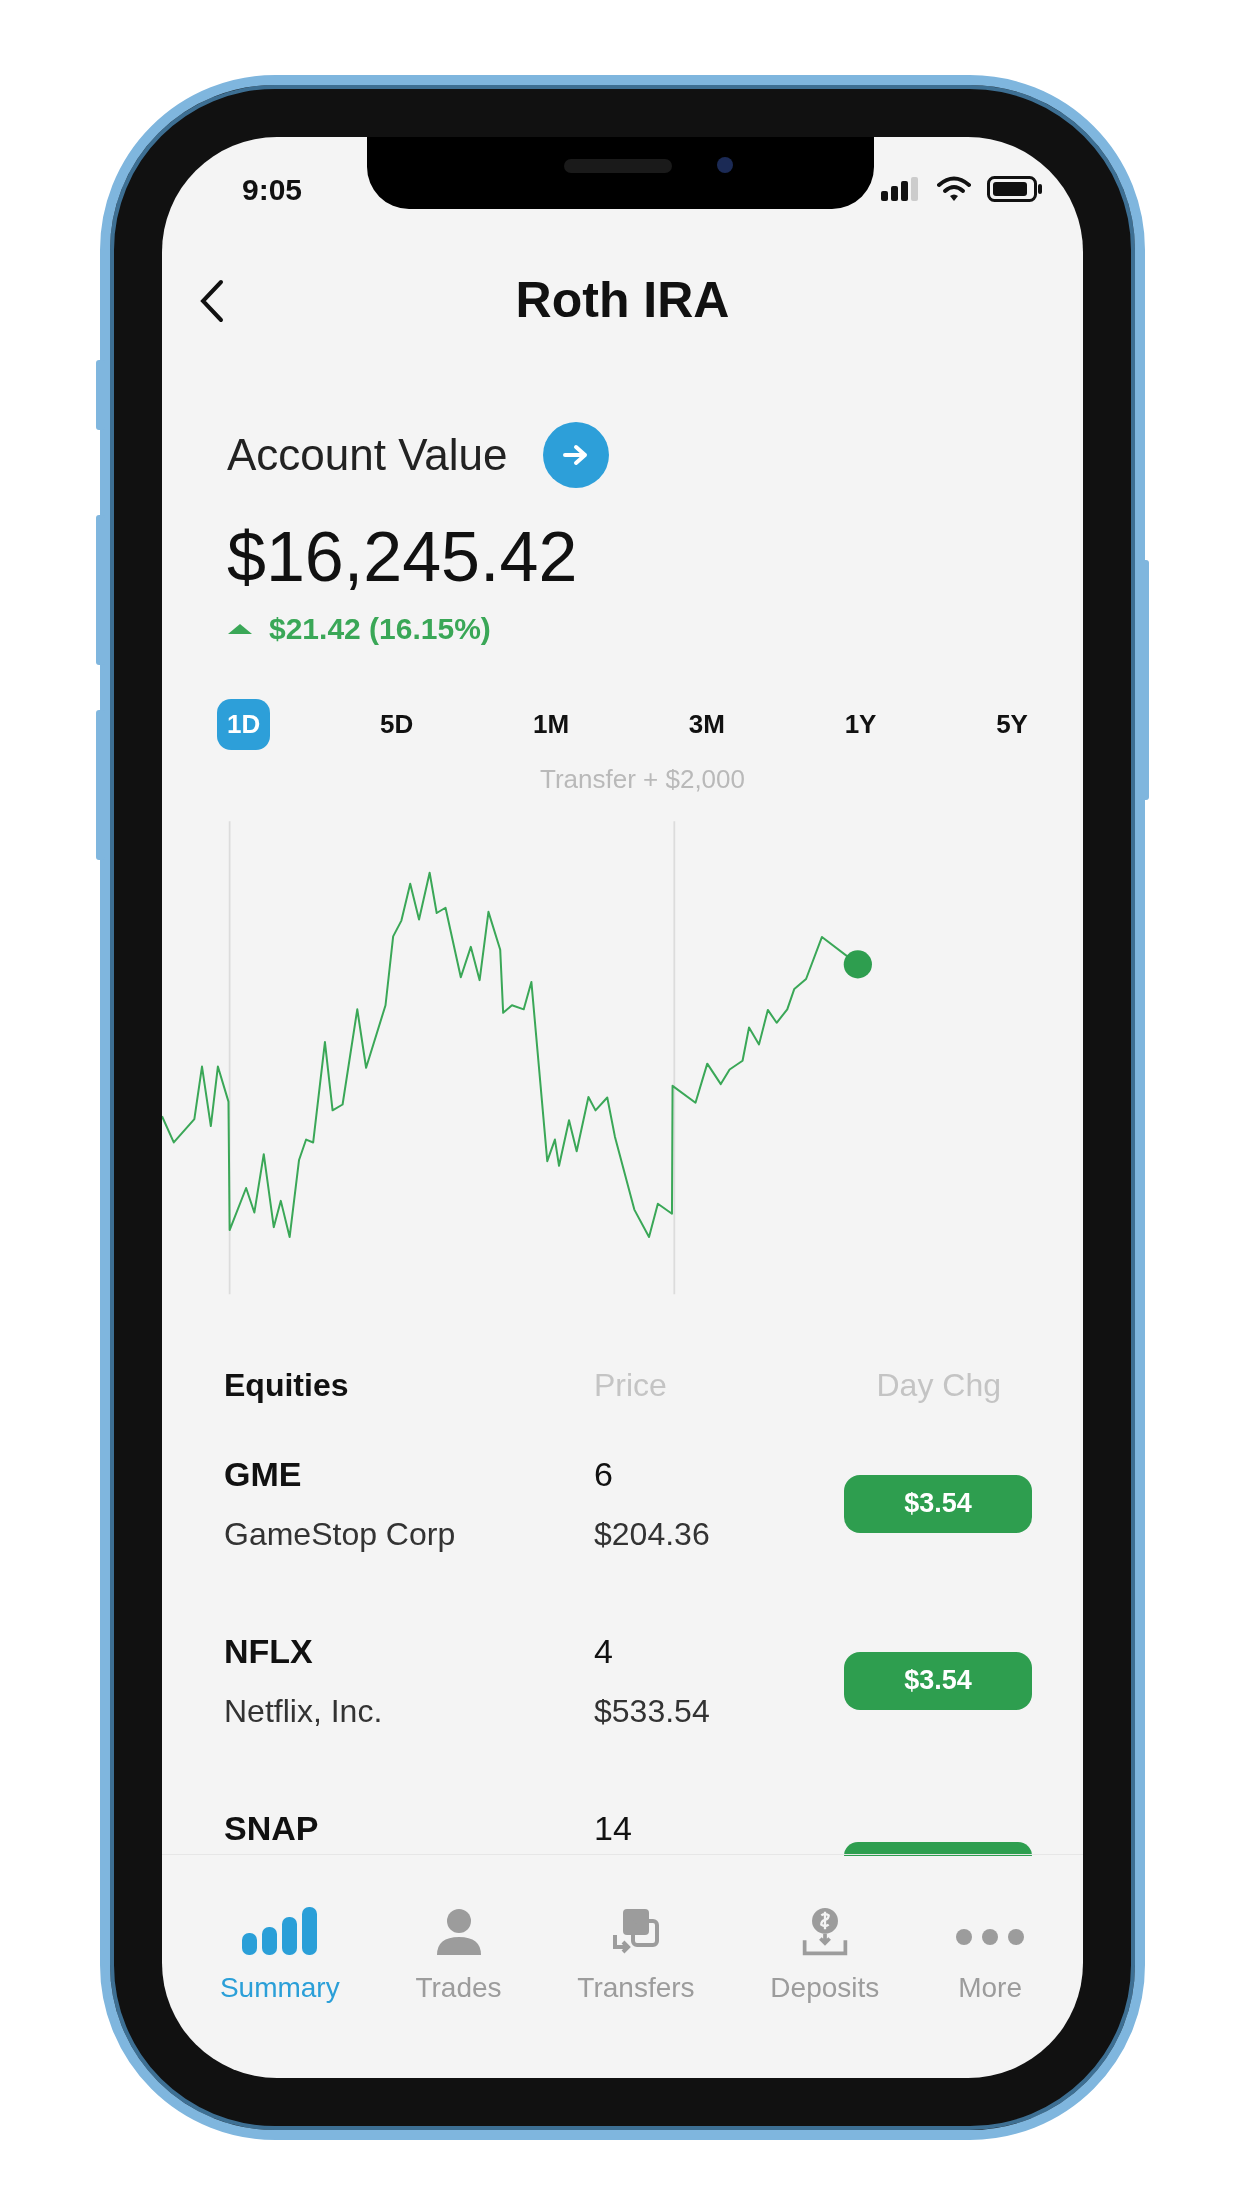  What do you see at coordinates (825, 1962) in the screenshot?
I see `tab-bar-item: Deposits` at bounding box center [825, 1962].